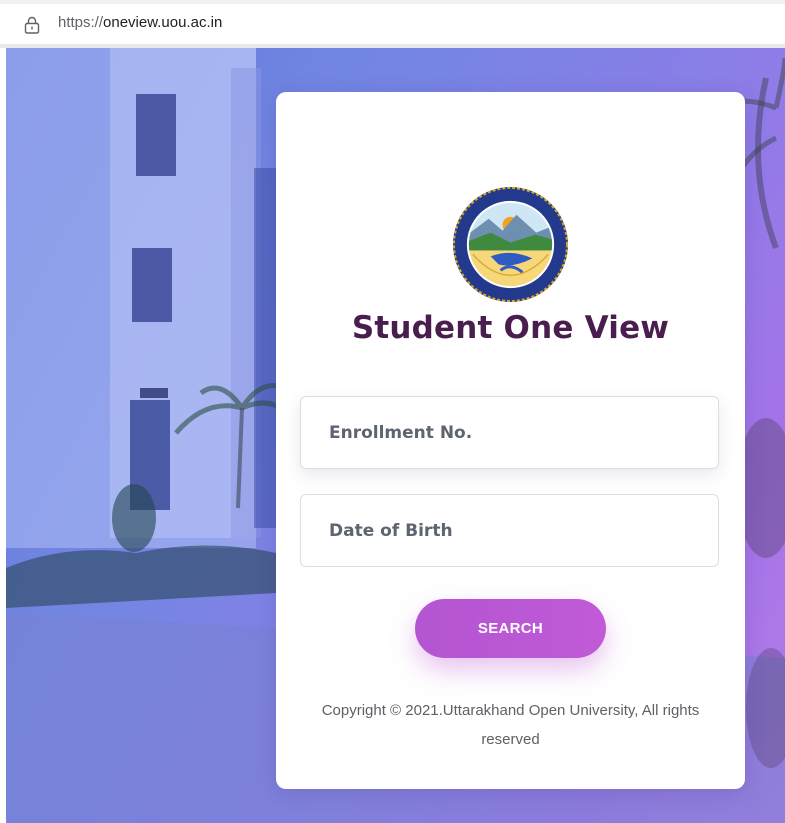 Image resolution: width=785 pixels, height=823 pixels. I want to click on search-button: SEARCH, so click(510, 628).